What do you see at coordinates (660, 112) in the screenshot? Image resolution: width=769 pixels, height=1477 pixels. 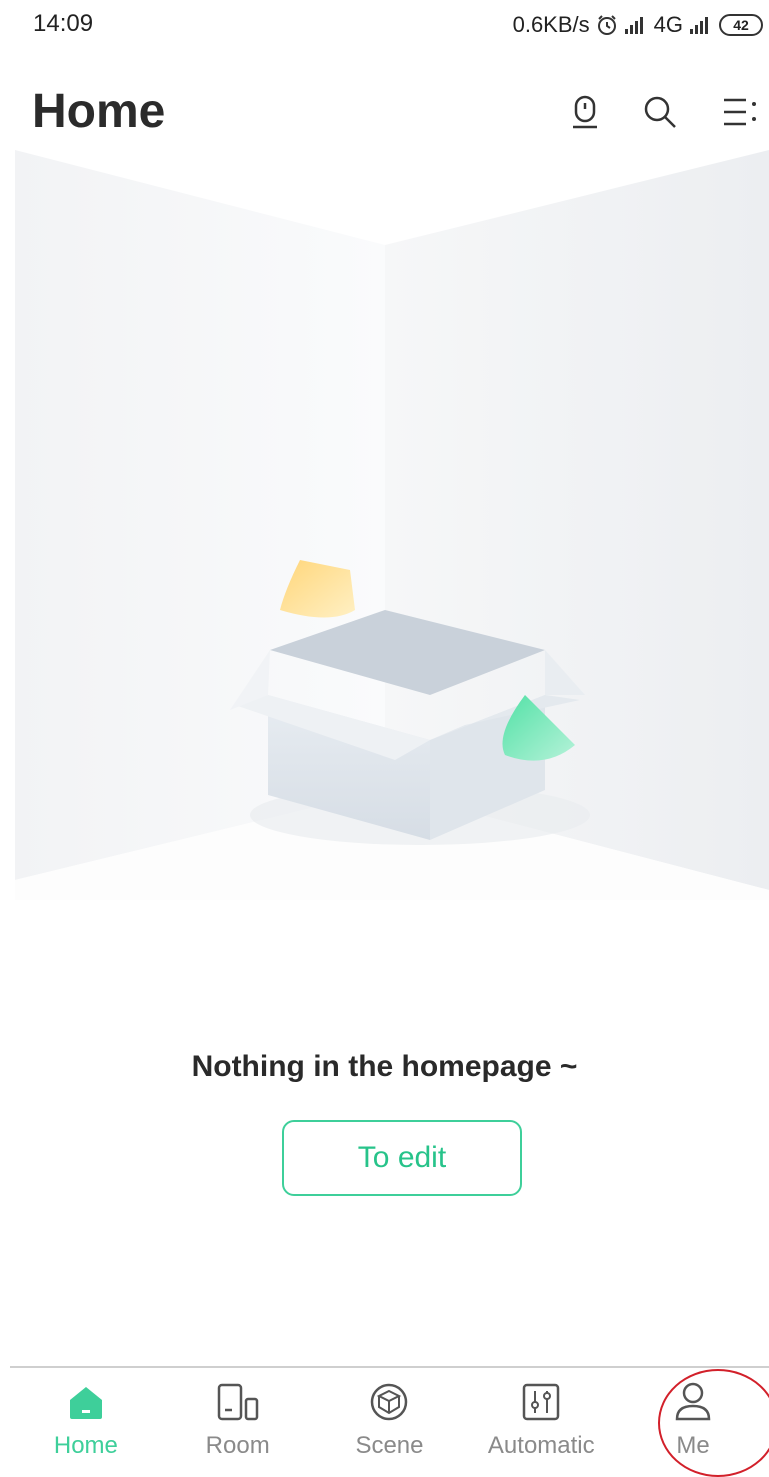 I see `search-icon` at bounding box center [660, 112].